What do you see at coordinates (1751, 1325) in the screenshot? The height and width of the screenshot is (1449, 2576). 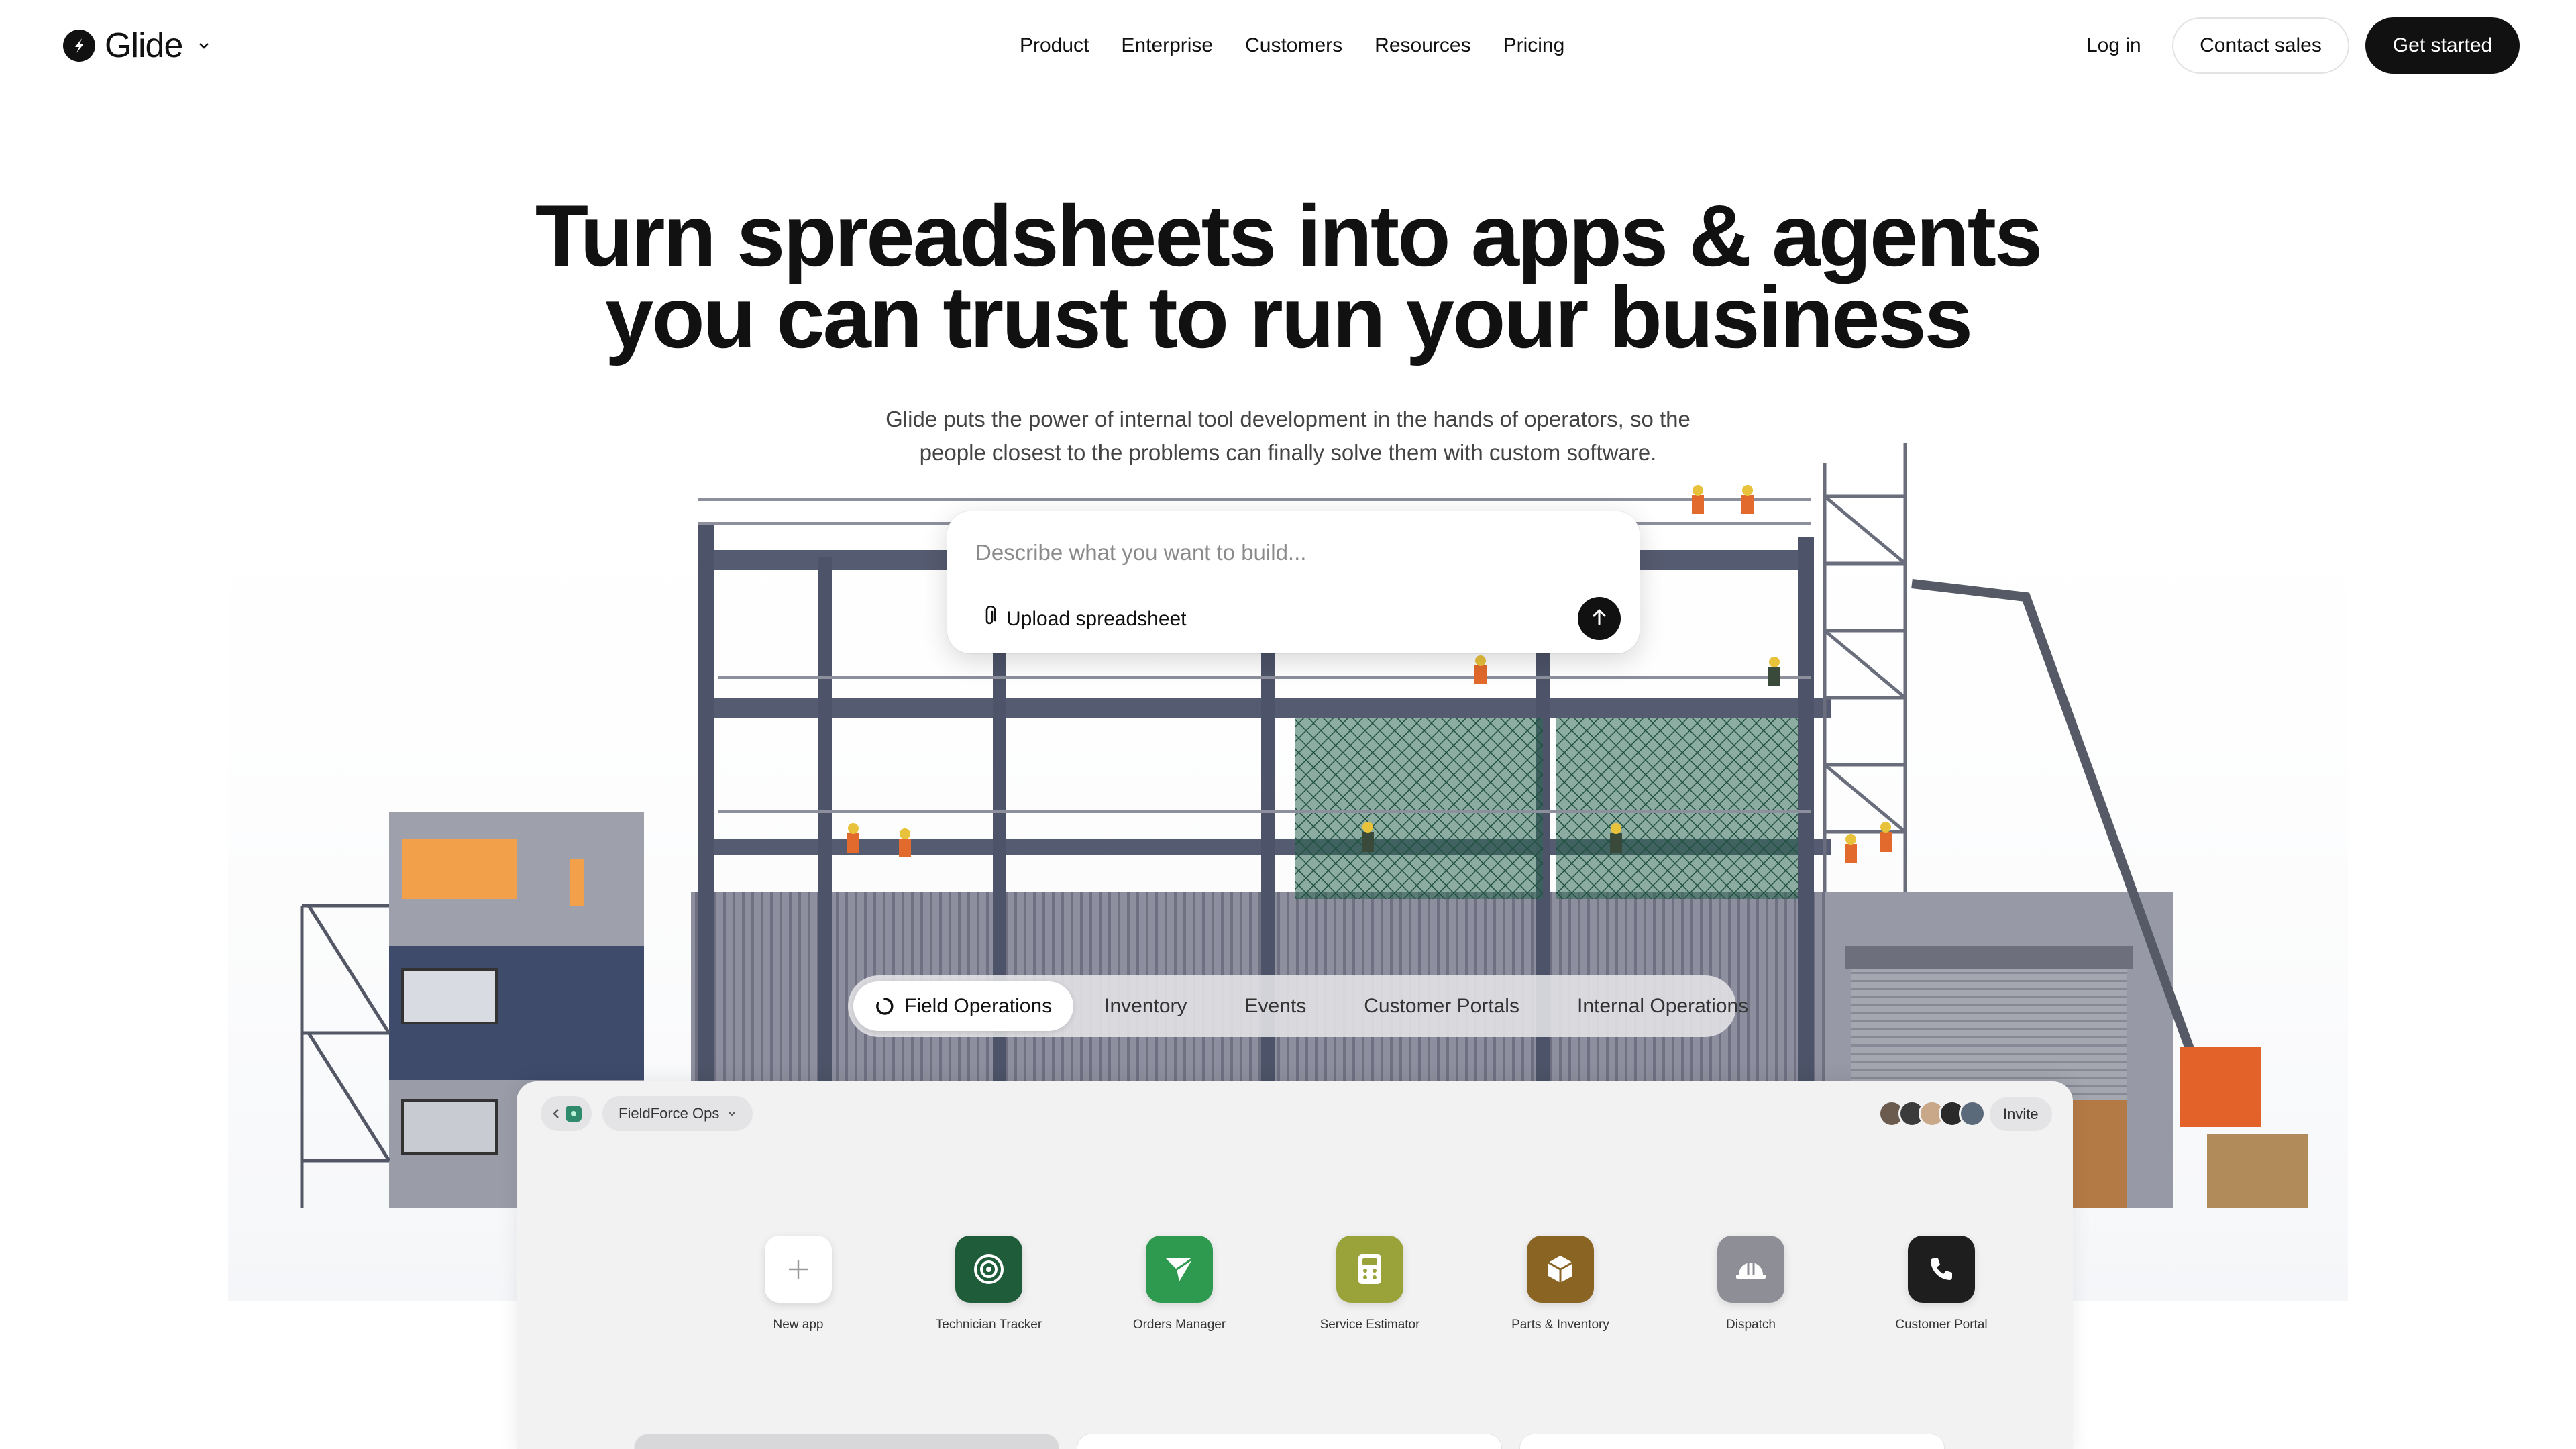 I see `app-label: Dispatch` at bounding box center [1751, 1325].